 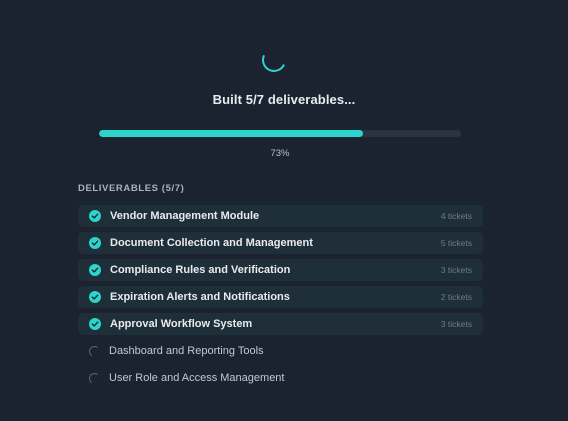 I want to click on deliverable-label: User Role and Access Management, so click(x=197, y=378).